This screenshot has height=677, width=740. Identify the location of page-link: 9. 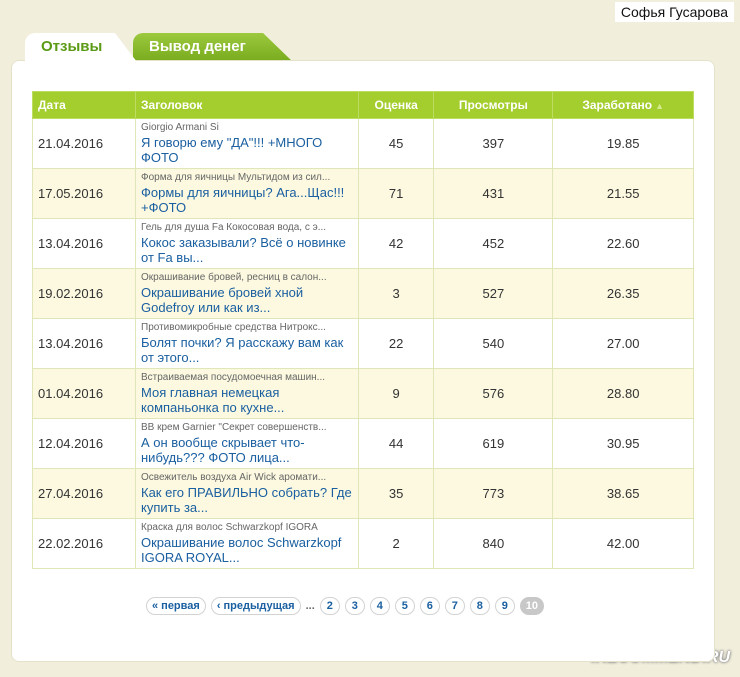
(504, 606).